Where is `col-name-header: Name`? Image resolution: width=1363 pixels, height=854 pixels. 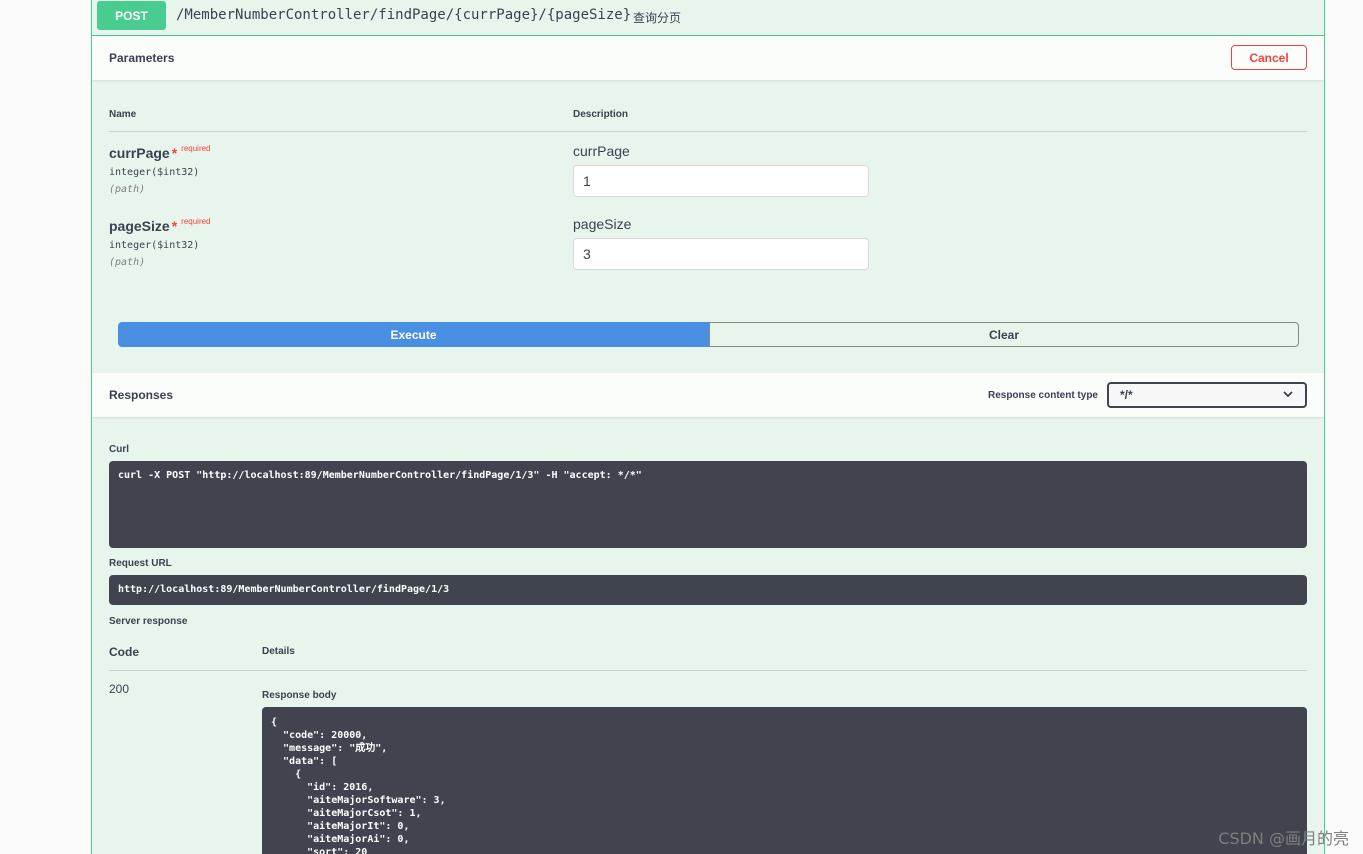
col-name-header: Name is located at coordinates (123, 114).